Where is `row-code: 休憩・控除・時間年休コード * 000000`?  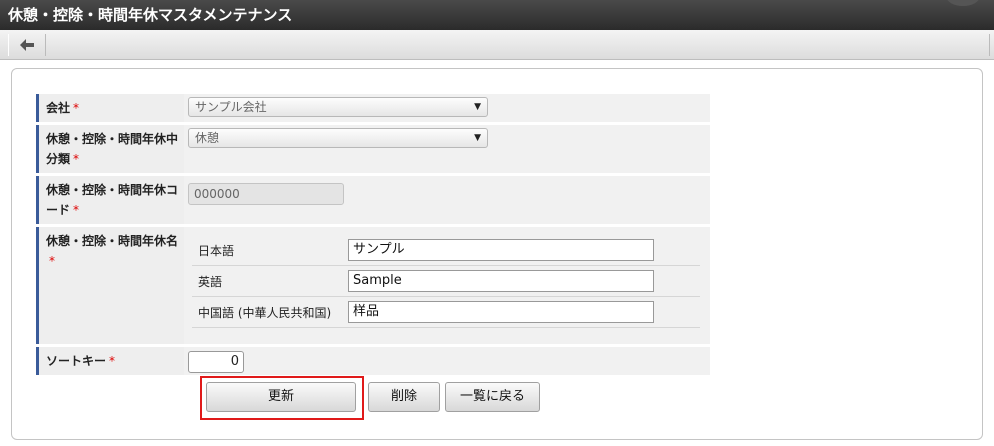
row-code: 休憩・控除・時間年休コード * 000000 is located at coordinates (373, 200).